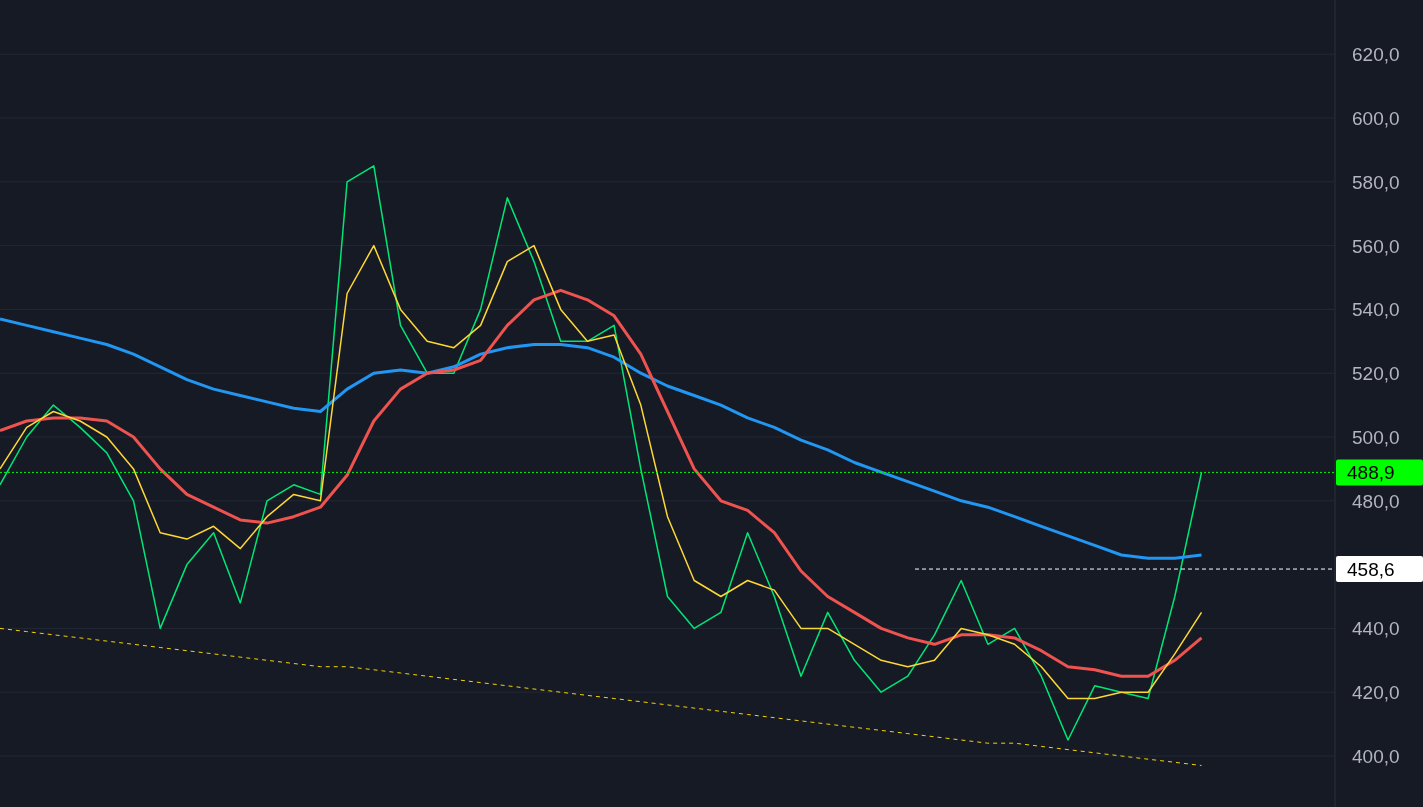  What do you see at coordinates (1376, 246) in the screenshot?
I see `axis-label: 560,0` at bounding box center [1376, 246].